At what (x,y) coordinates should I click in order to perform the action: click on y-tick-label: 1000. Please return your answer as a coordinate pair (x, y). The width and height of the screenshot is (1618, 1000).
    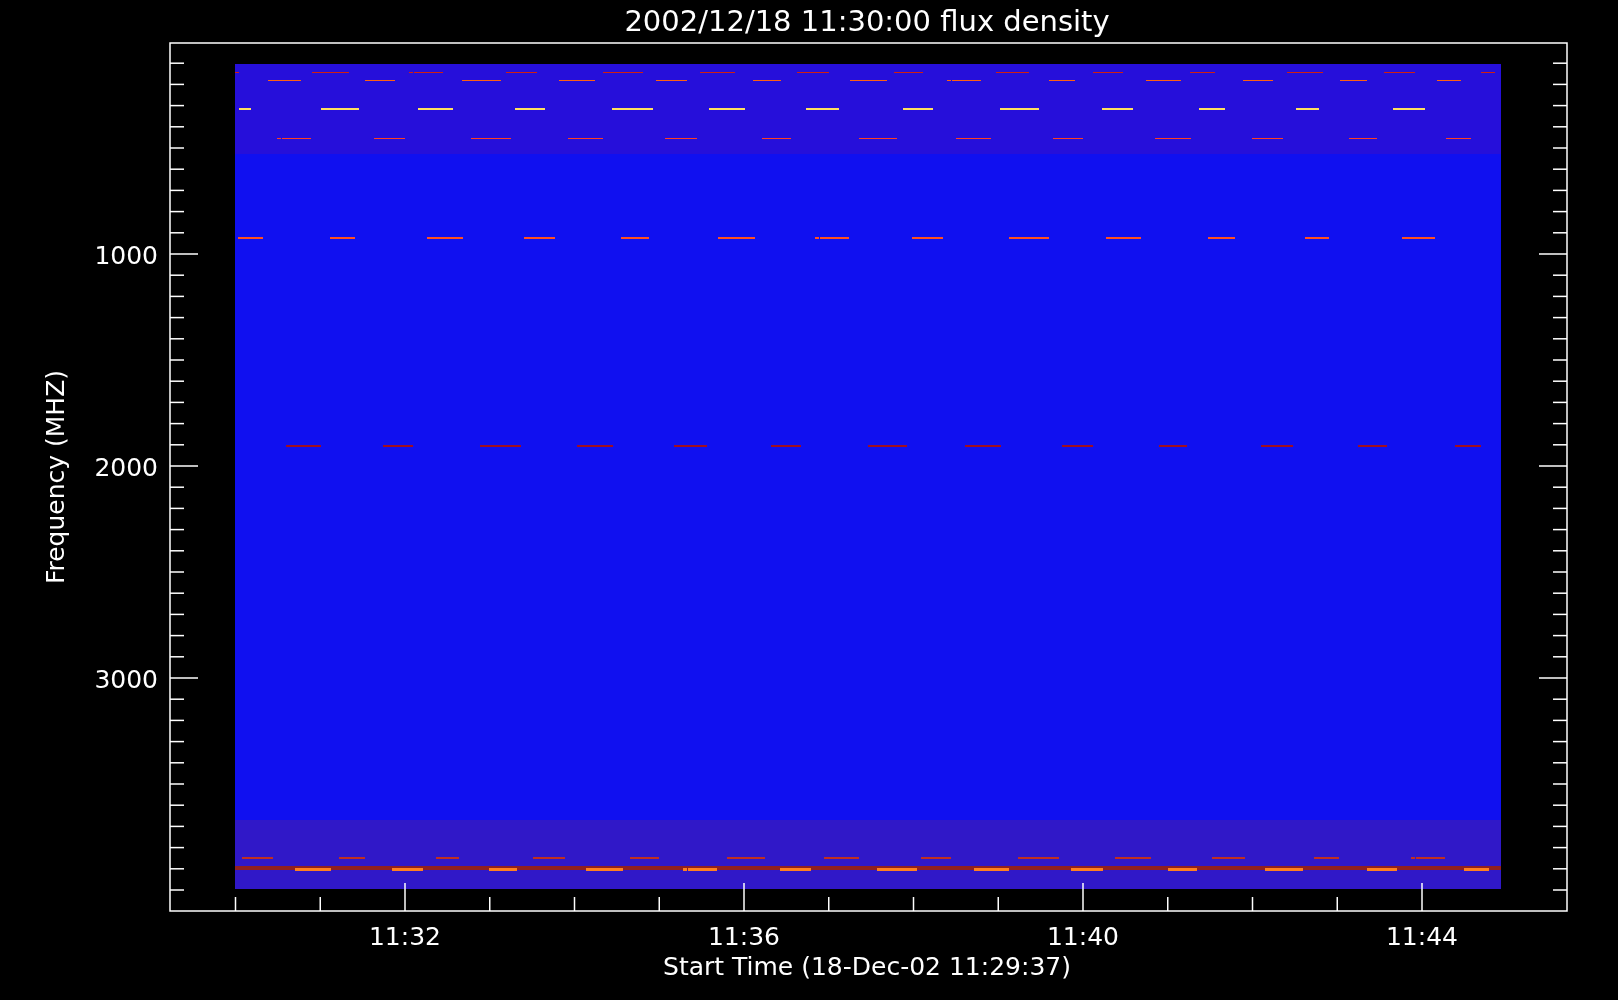
    Looking at the image, I should click on (126, 255).